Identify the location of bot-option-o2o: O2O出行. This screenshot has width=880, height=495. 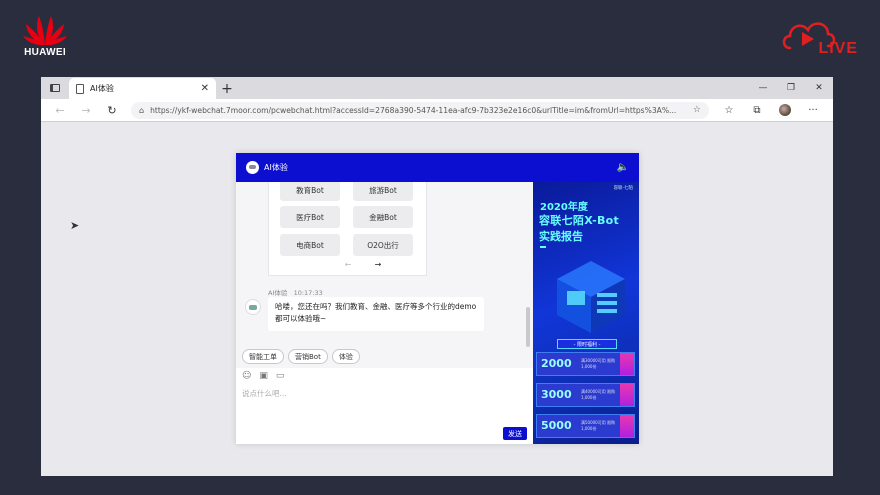
(383, 245).